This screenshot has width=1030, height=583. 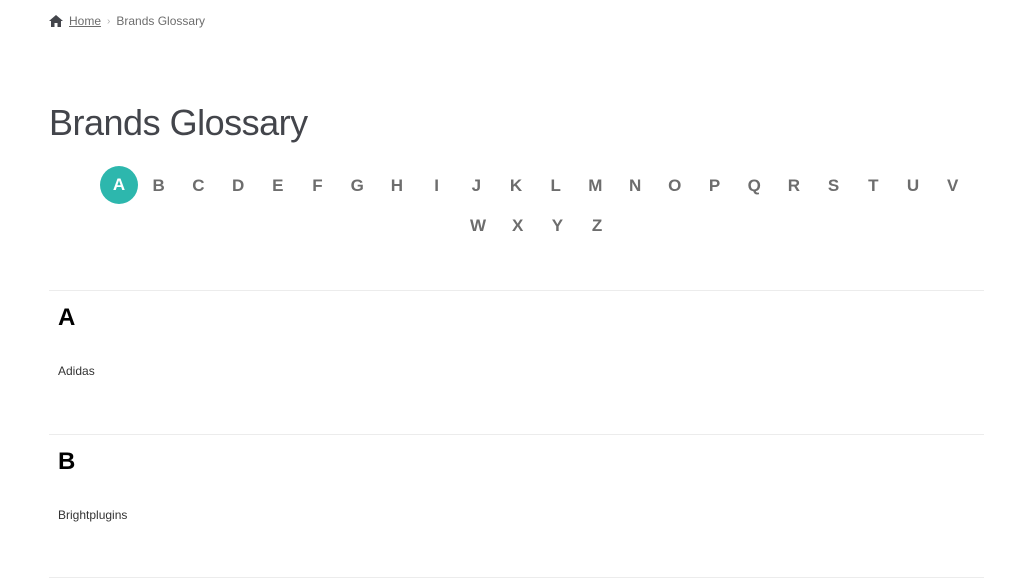 I want to click on letter-link-s: S, so click(x=834, y=186).